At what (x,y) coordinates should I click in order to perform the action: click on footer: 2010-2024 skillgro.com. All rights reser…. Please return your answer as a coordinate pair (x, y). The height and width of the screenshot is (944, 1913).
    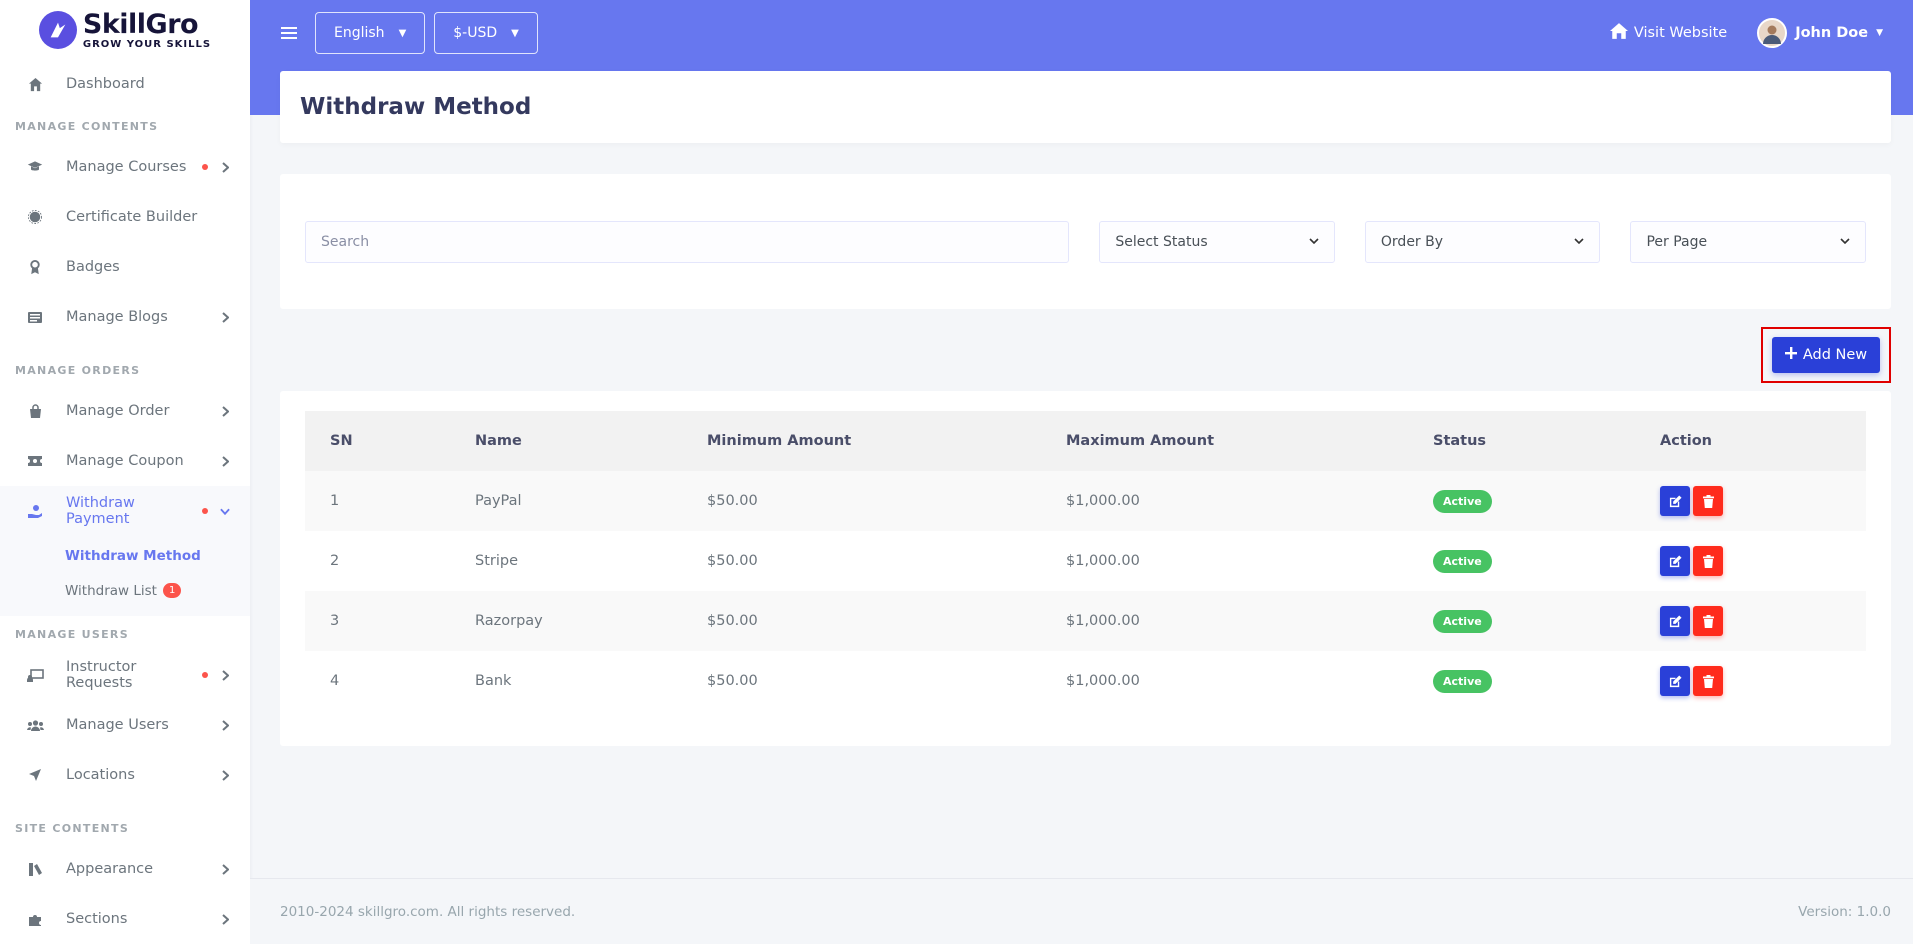
    Looking at the image, I should click on (1081, 911).